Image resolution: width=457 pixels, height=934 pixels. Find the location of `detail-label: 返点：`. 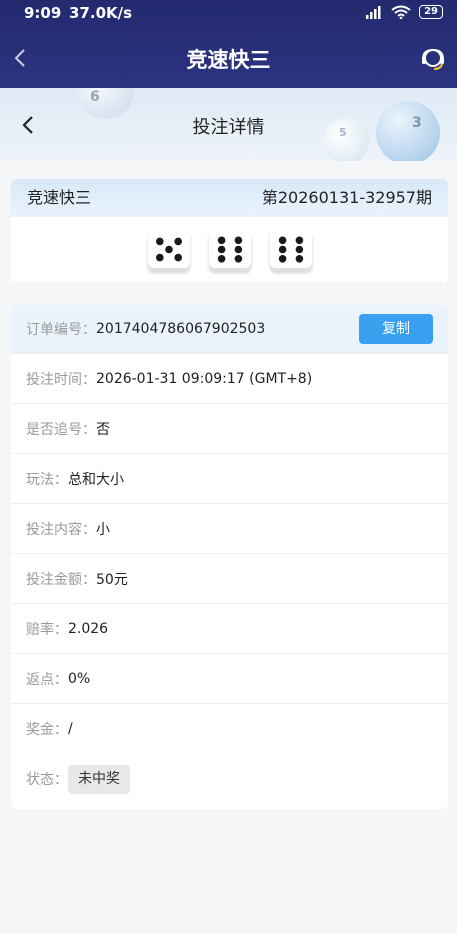

detail-label: 返点： is located at coordinates (47, 679).